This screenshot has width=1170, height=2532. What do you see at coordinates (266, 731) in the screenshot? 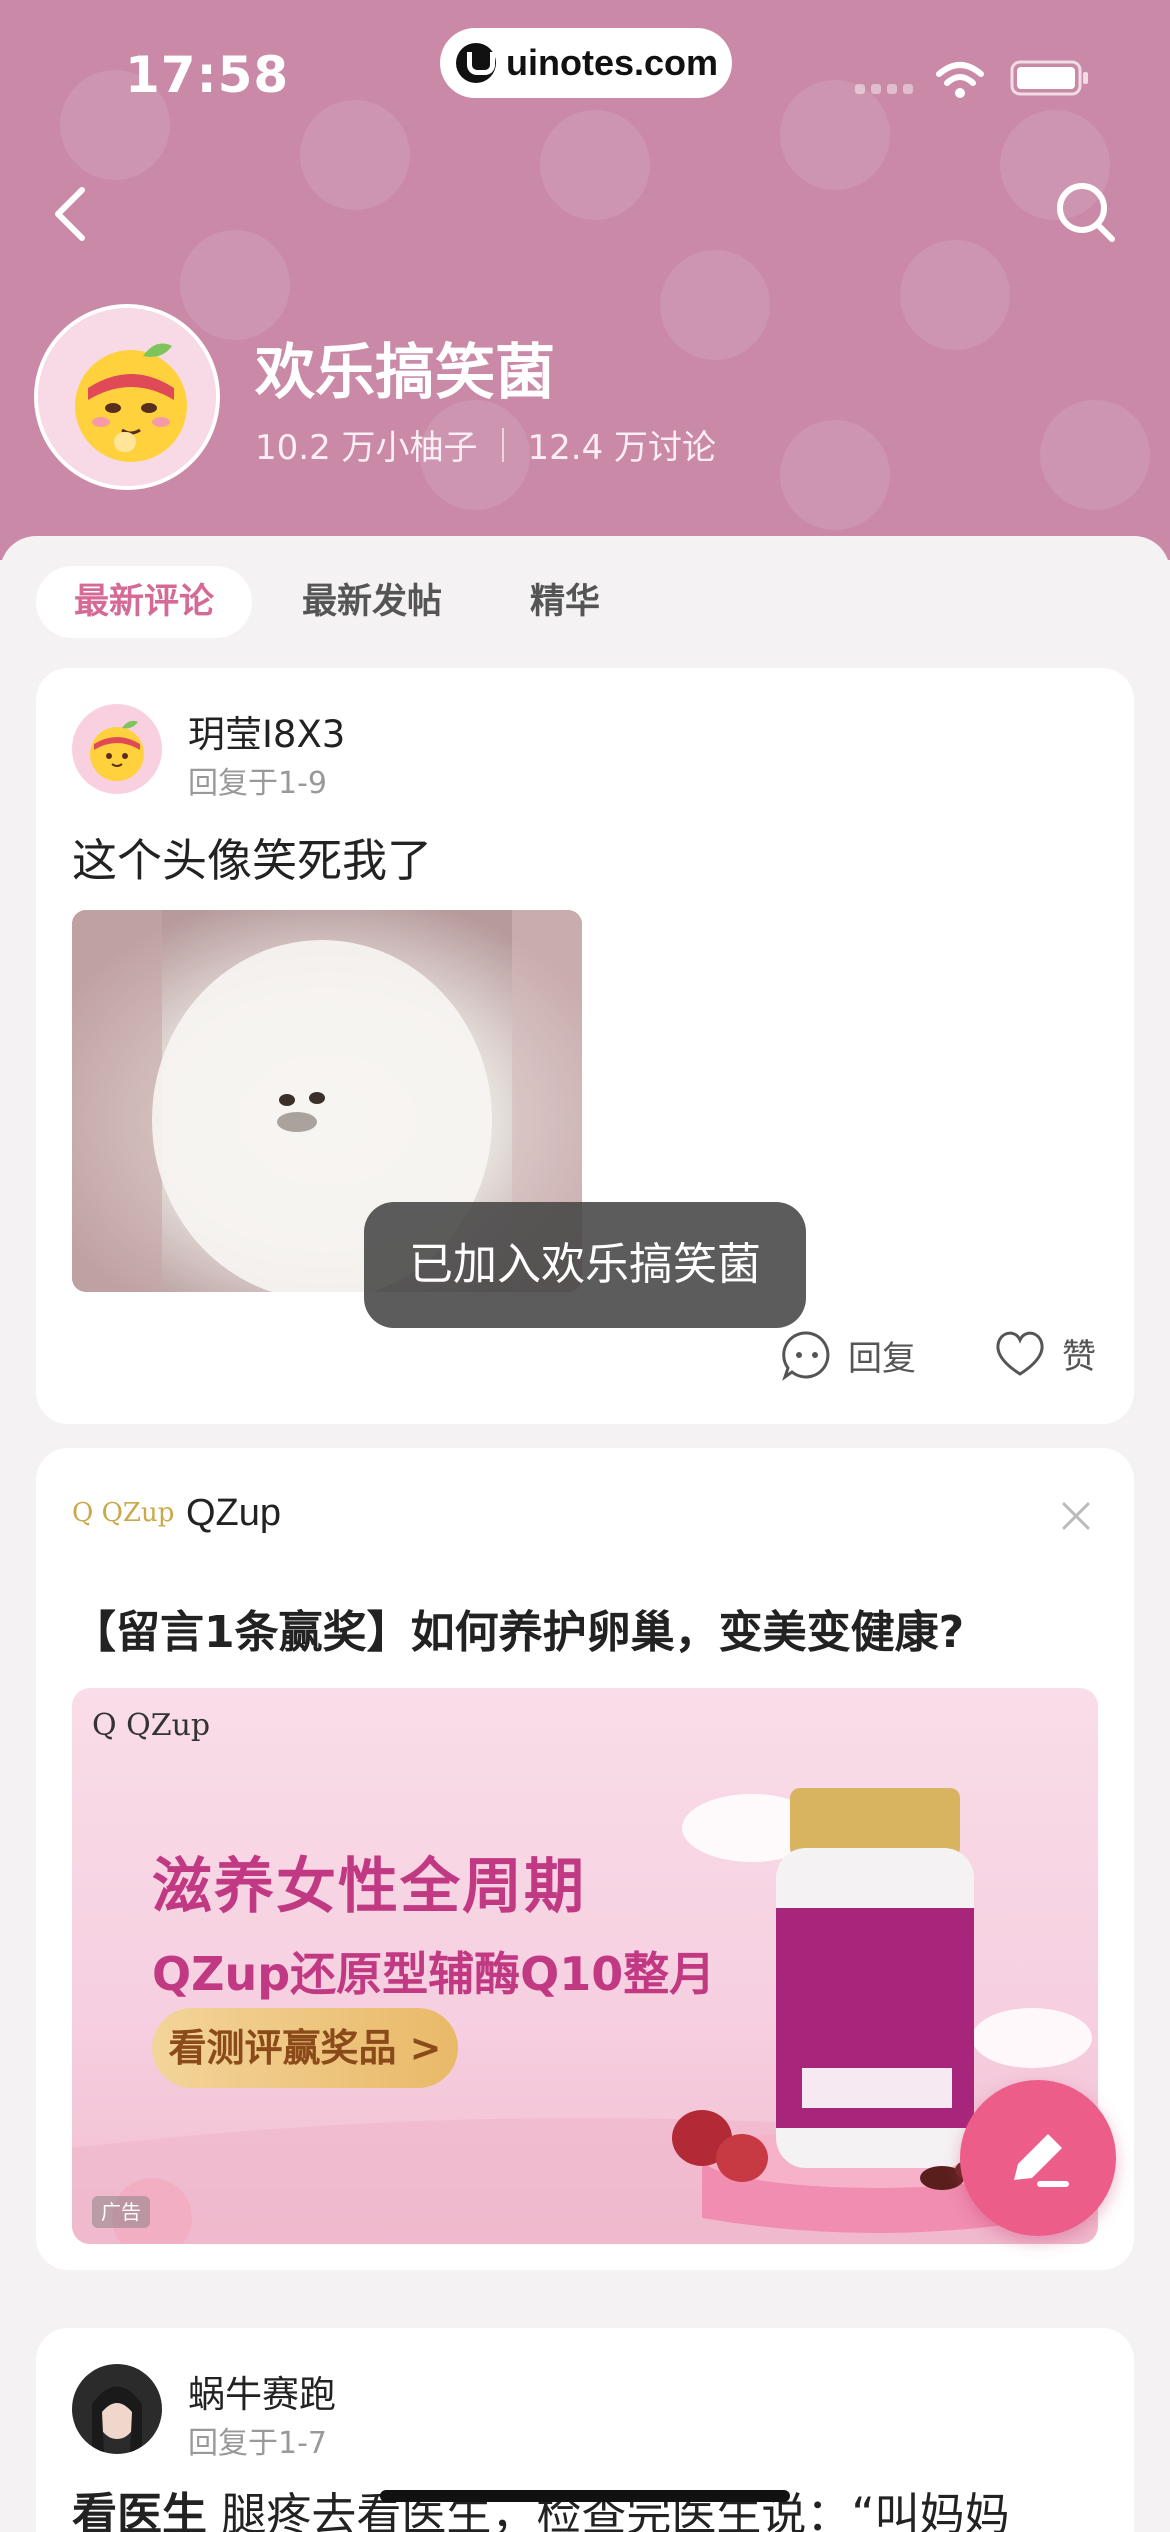
I see `user-name: 玥莹I8X3` at bounding box center [266, 731].